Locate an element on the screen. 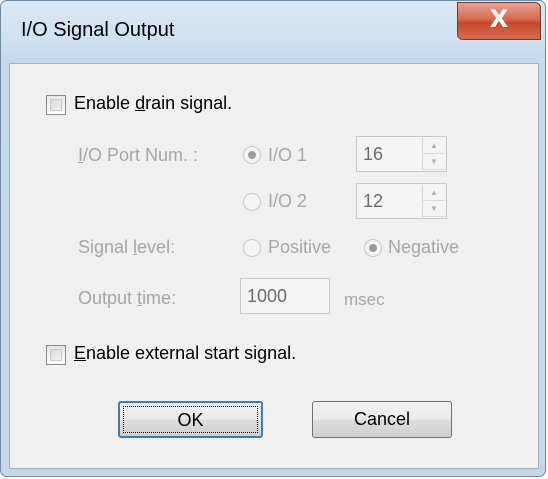 The width and height of the screenshot is (548, 479). output-time-input: 1000 is located at coordinates (285, 296).